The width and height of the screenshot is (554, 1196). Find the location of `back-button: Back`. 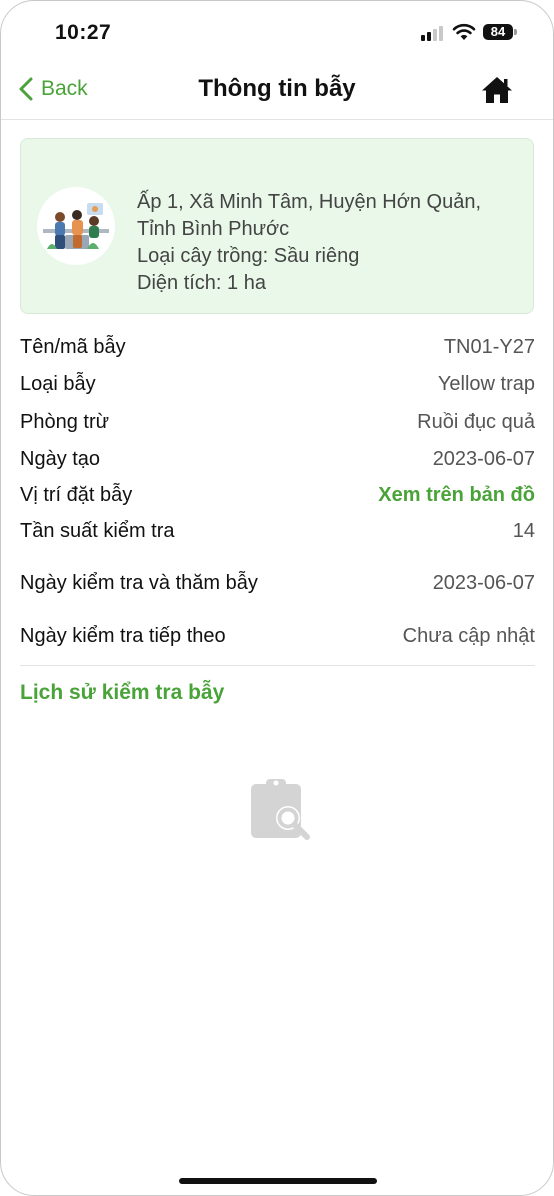

back-button: Back is located at coordinates (53, 89).